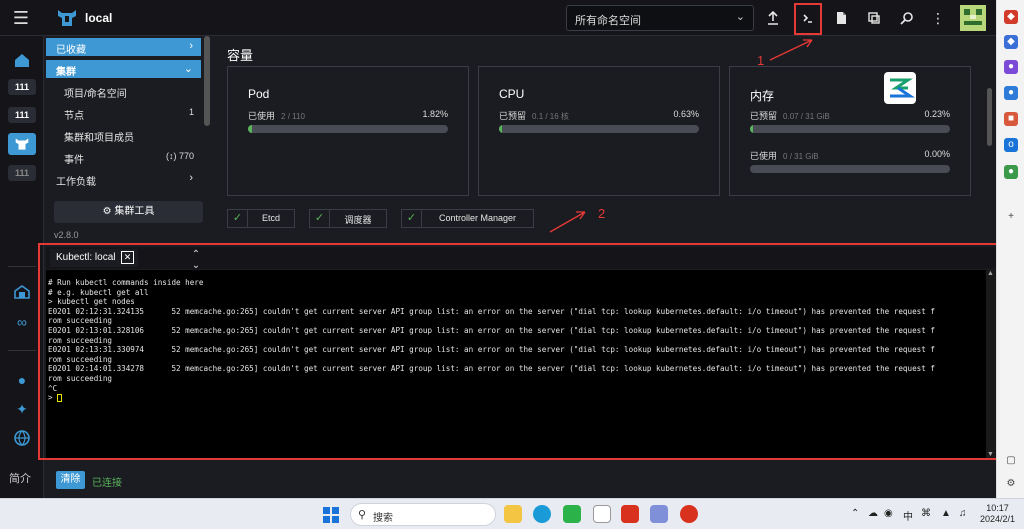 This screenshot has height=529, width=1024. I want to click on memory-used-pct: 0.00%, so click(937, 154).